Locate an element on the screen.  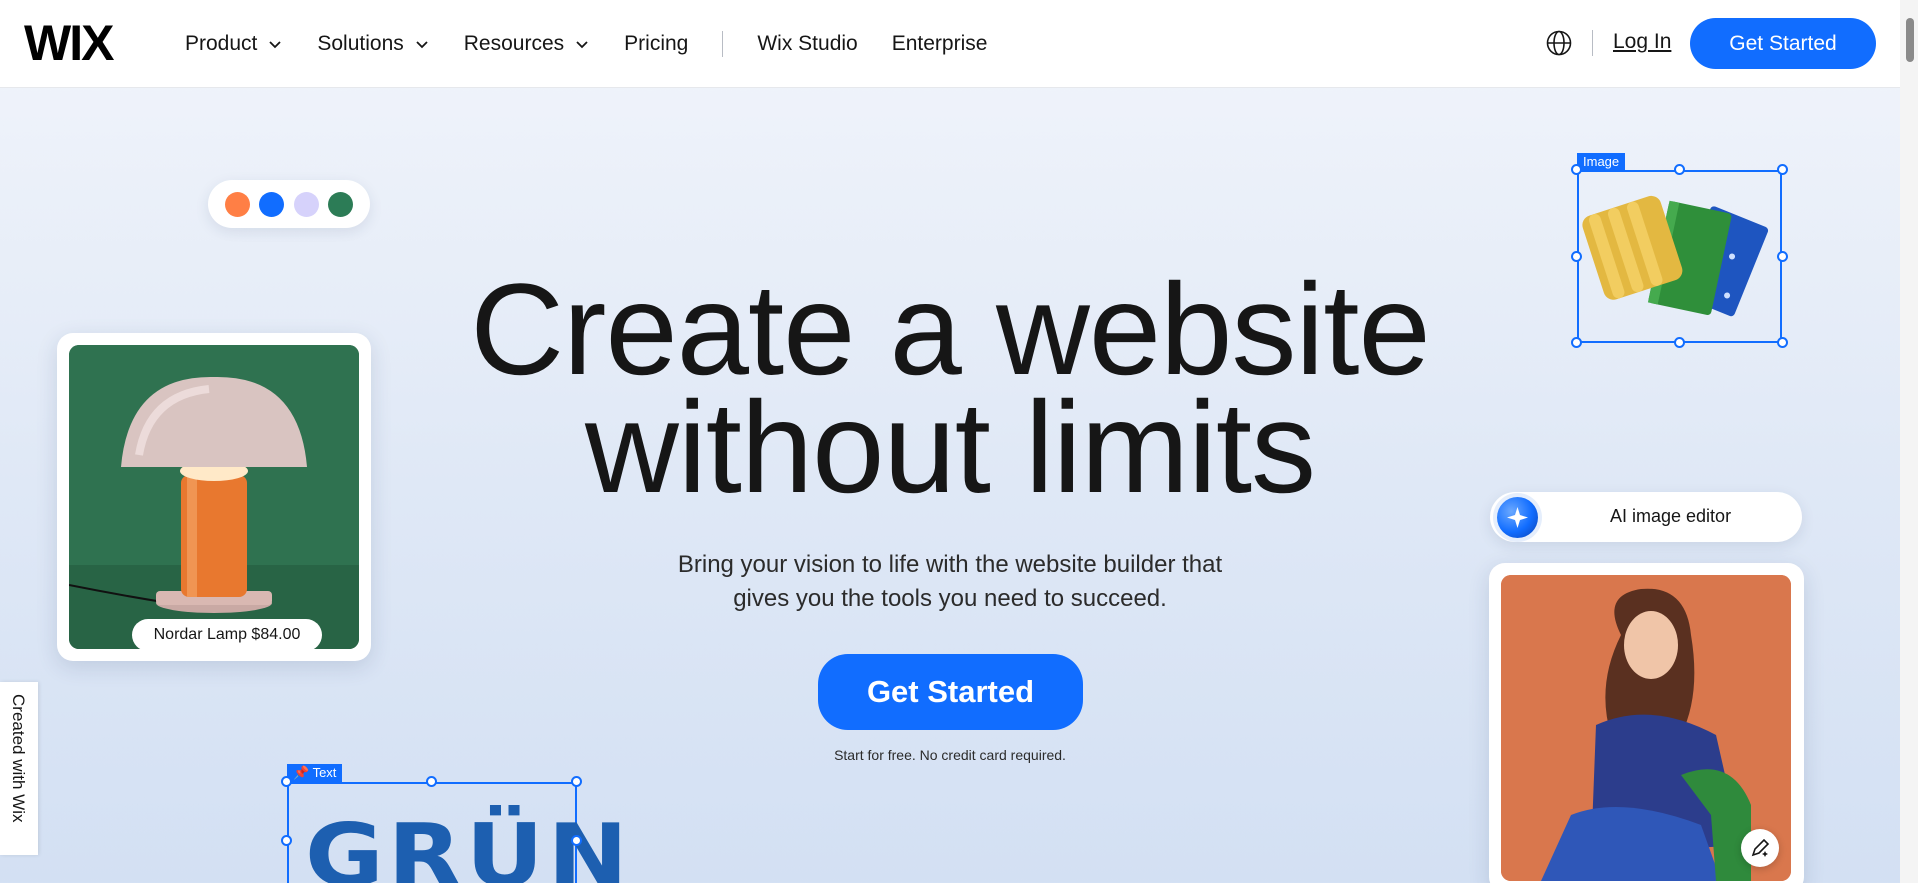
nav-pricing-label: Pricing is located at coordinates (656, 43).